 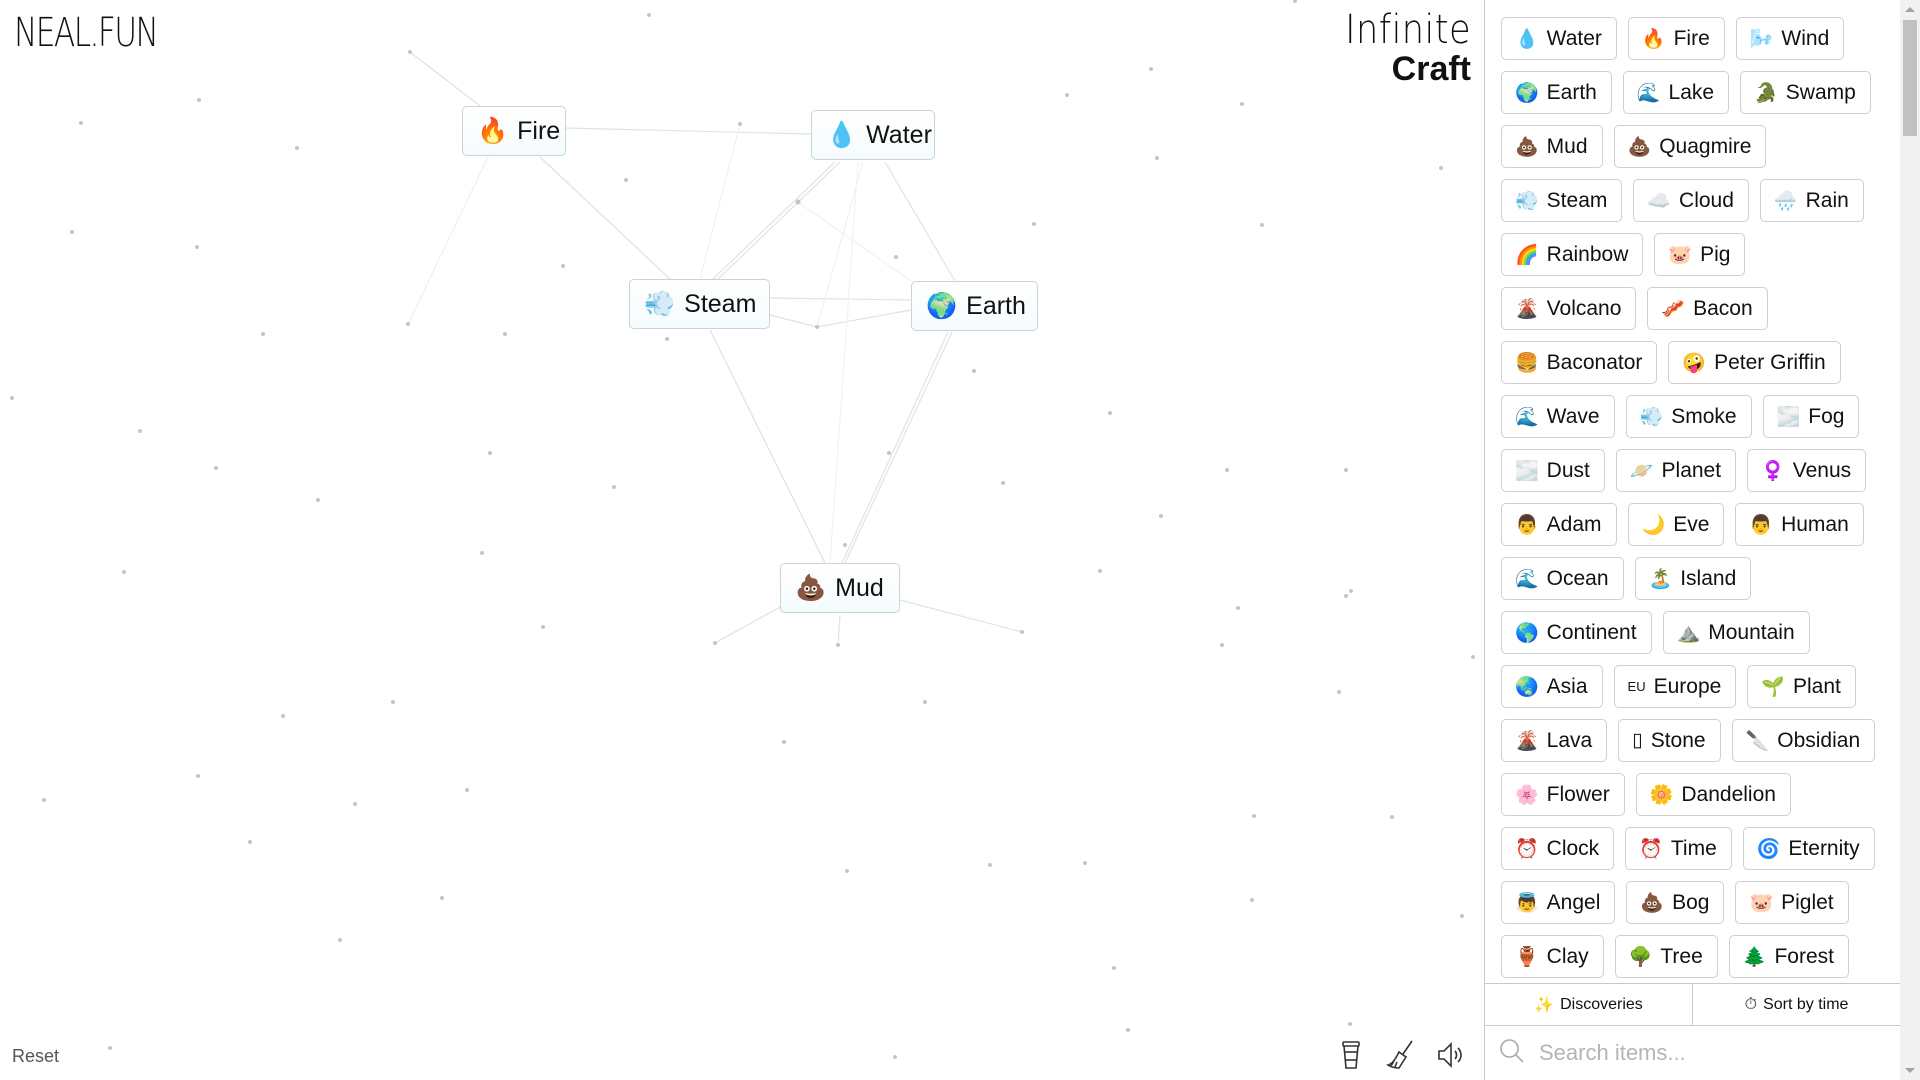 I want to click on item-label: Wave, so click(x=1573, y=416).